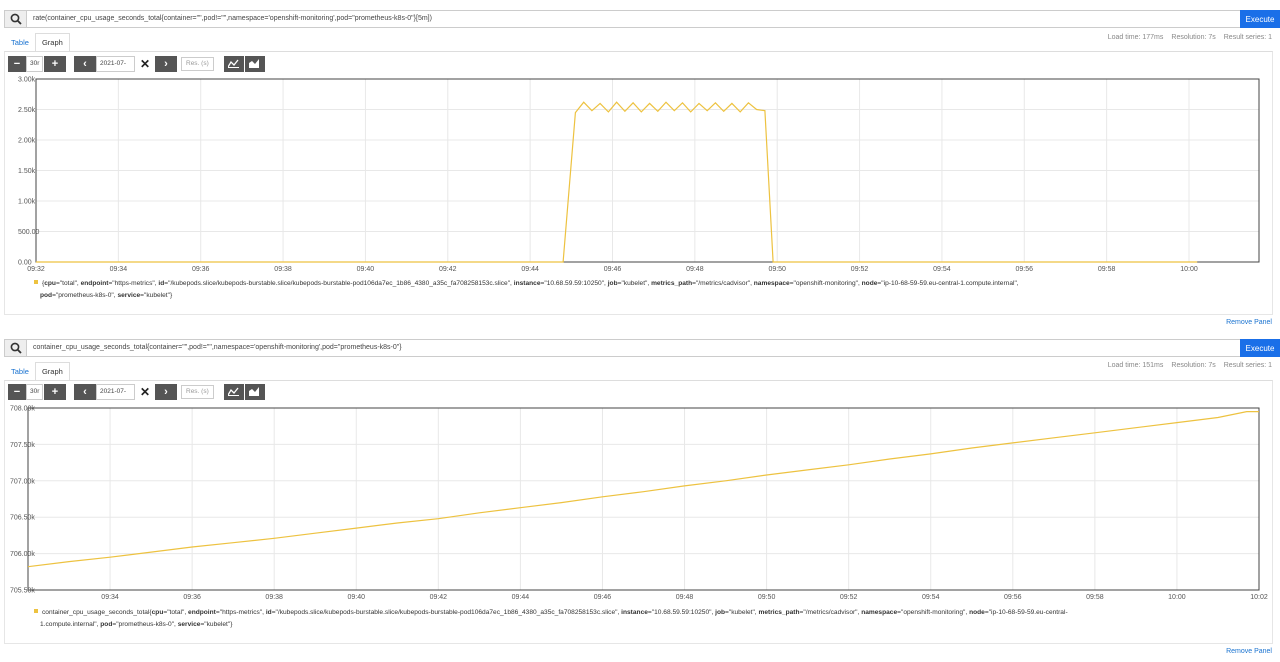  I want to click on y-tick-label: 707.00k, so click(22, 481).